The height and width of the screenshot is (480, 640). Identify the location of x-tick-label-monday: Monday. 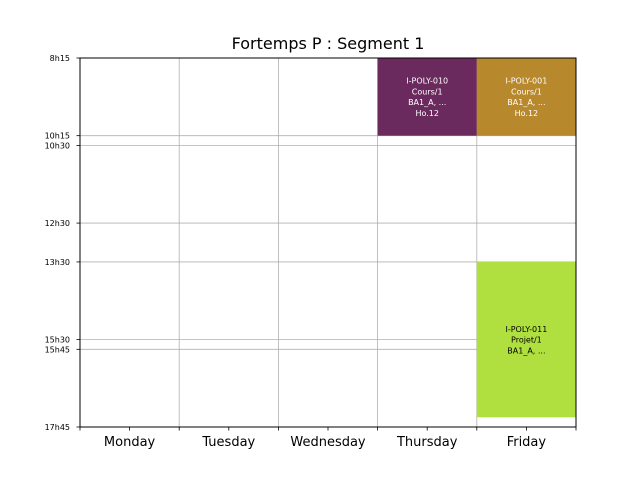
(130, 442).